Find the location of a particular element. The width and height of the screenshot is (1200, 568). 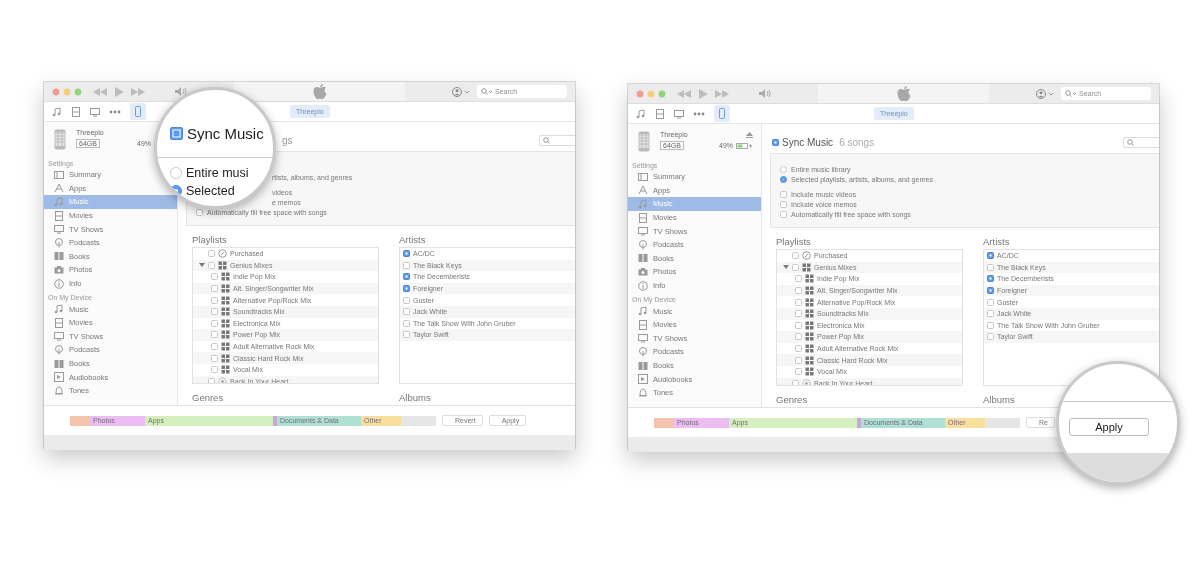

apply-button: Apply is located at coordinates (1109, 427).